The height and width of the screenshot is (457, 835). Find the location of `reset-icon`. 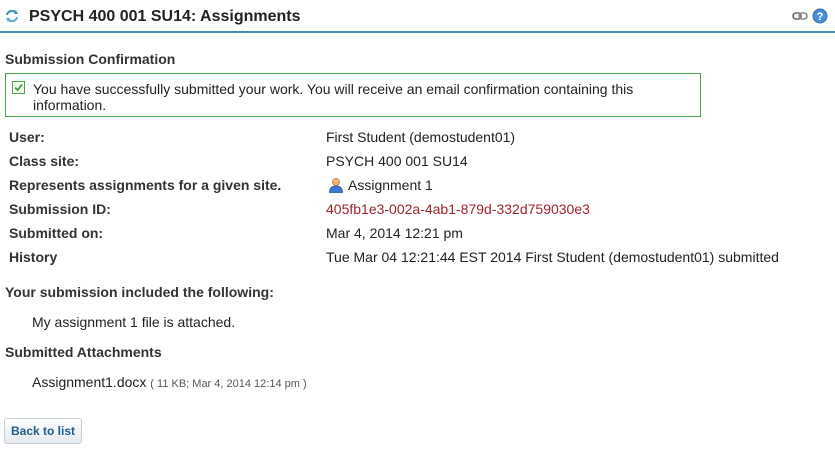

reset-icon is located at coordinates (12, 16).